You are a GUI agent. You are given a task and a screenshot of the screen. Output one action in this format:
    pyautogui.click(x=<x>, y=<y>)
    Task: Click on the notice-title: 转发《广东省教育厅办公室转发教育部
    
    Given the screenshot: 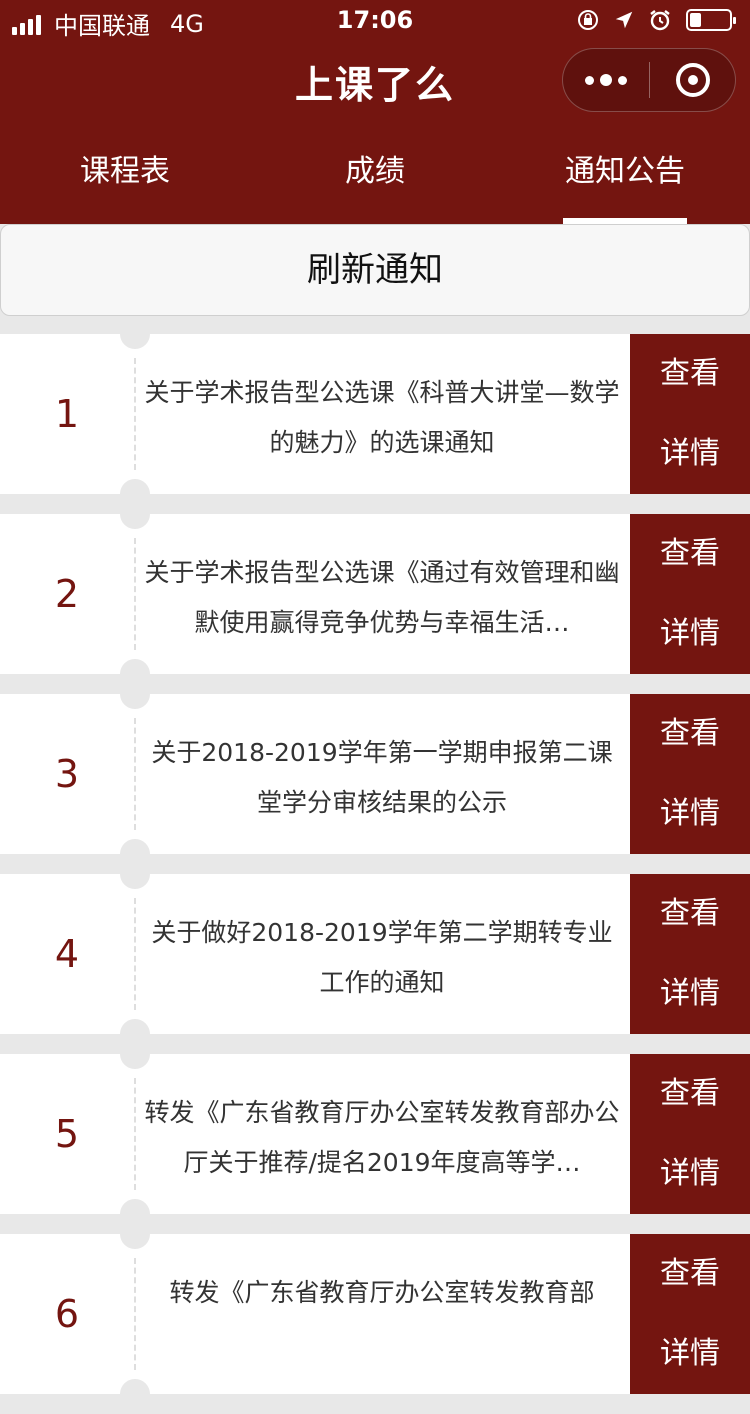 What is the action you would take?
    pyautogui.click(x=382, y=1318)
    